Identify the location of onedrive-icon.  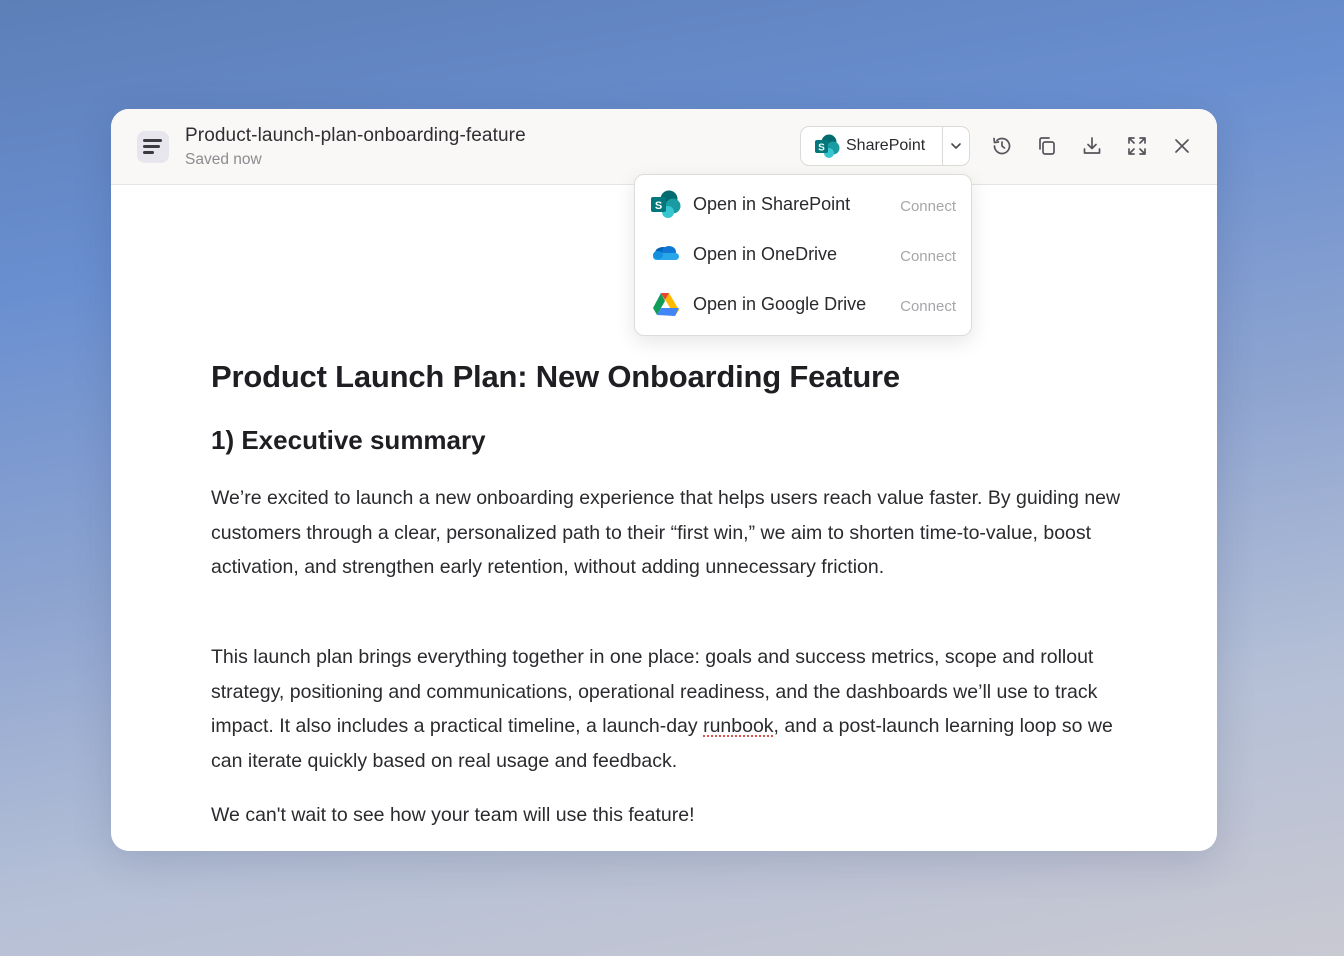
(666, 254).